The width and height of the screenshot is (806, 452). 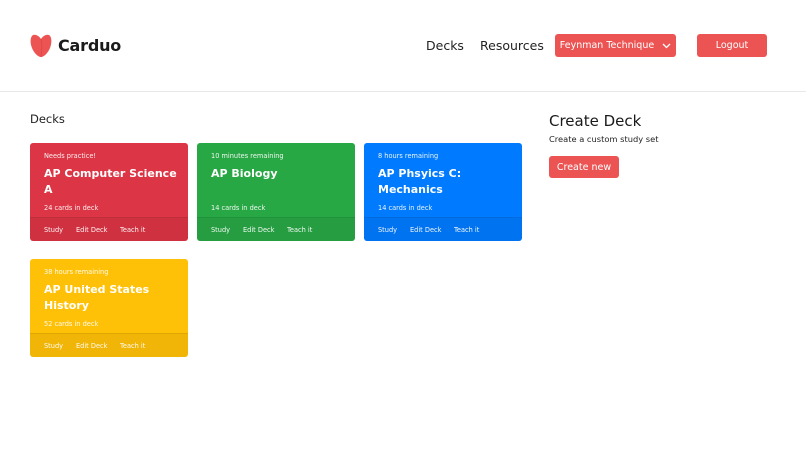 What do you see at coordinates (512, 45) in the screenshot?
I see `nav-link-resources: Resources` at bounding box center [512, 45].